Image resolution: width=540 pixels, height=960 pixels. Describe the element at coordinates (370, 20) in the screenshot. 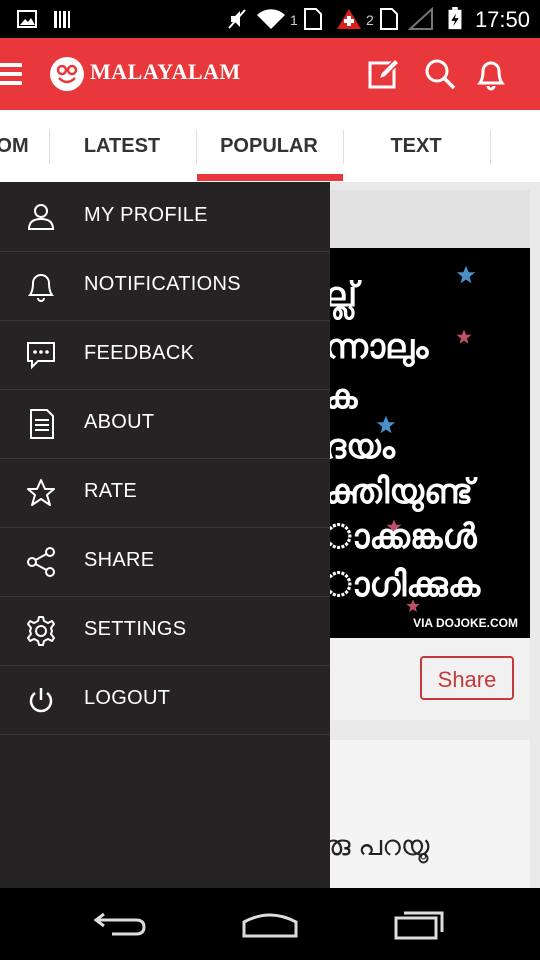

I see `sim2-label: 2` at that location.